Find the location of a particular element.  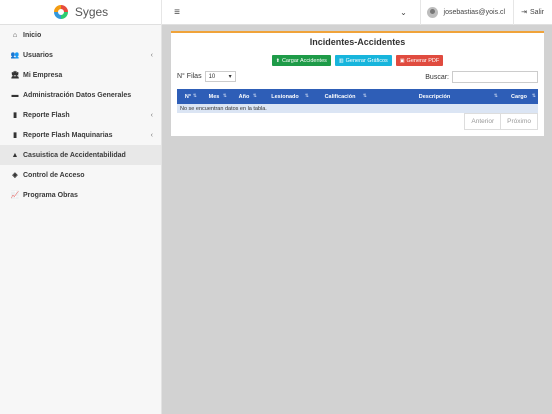

tag-icon: ◈ is located at coordinates (15, 175).